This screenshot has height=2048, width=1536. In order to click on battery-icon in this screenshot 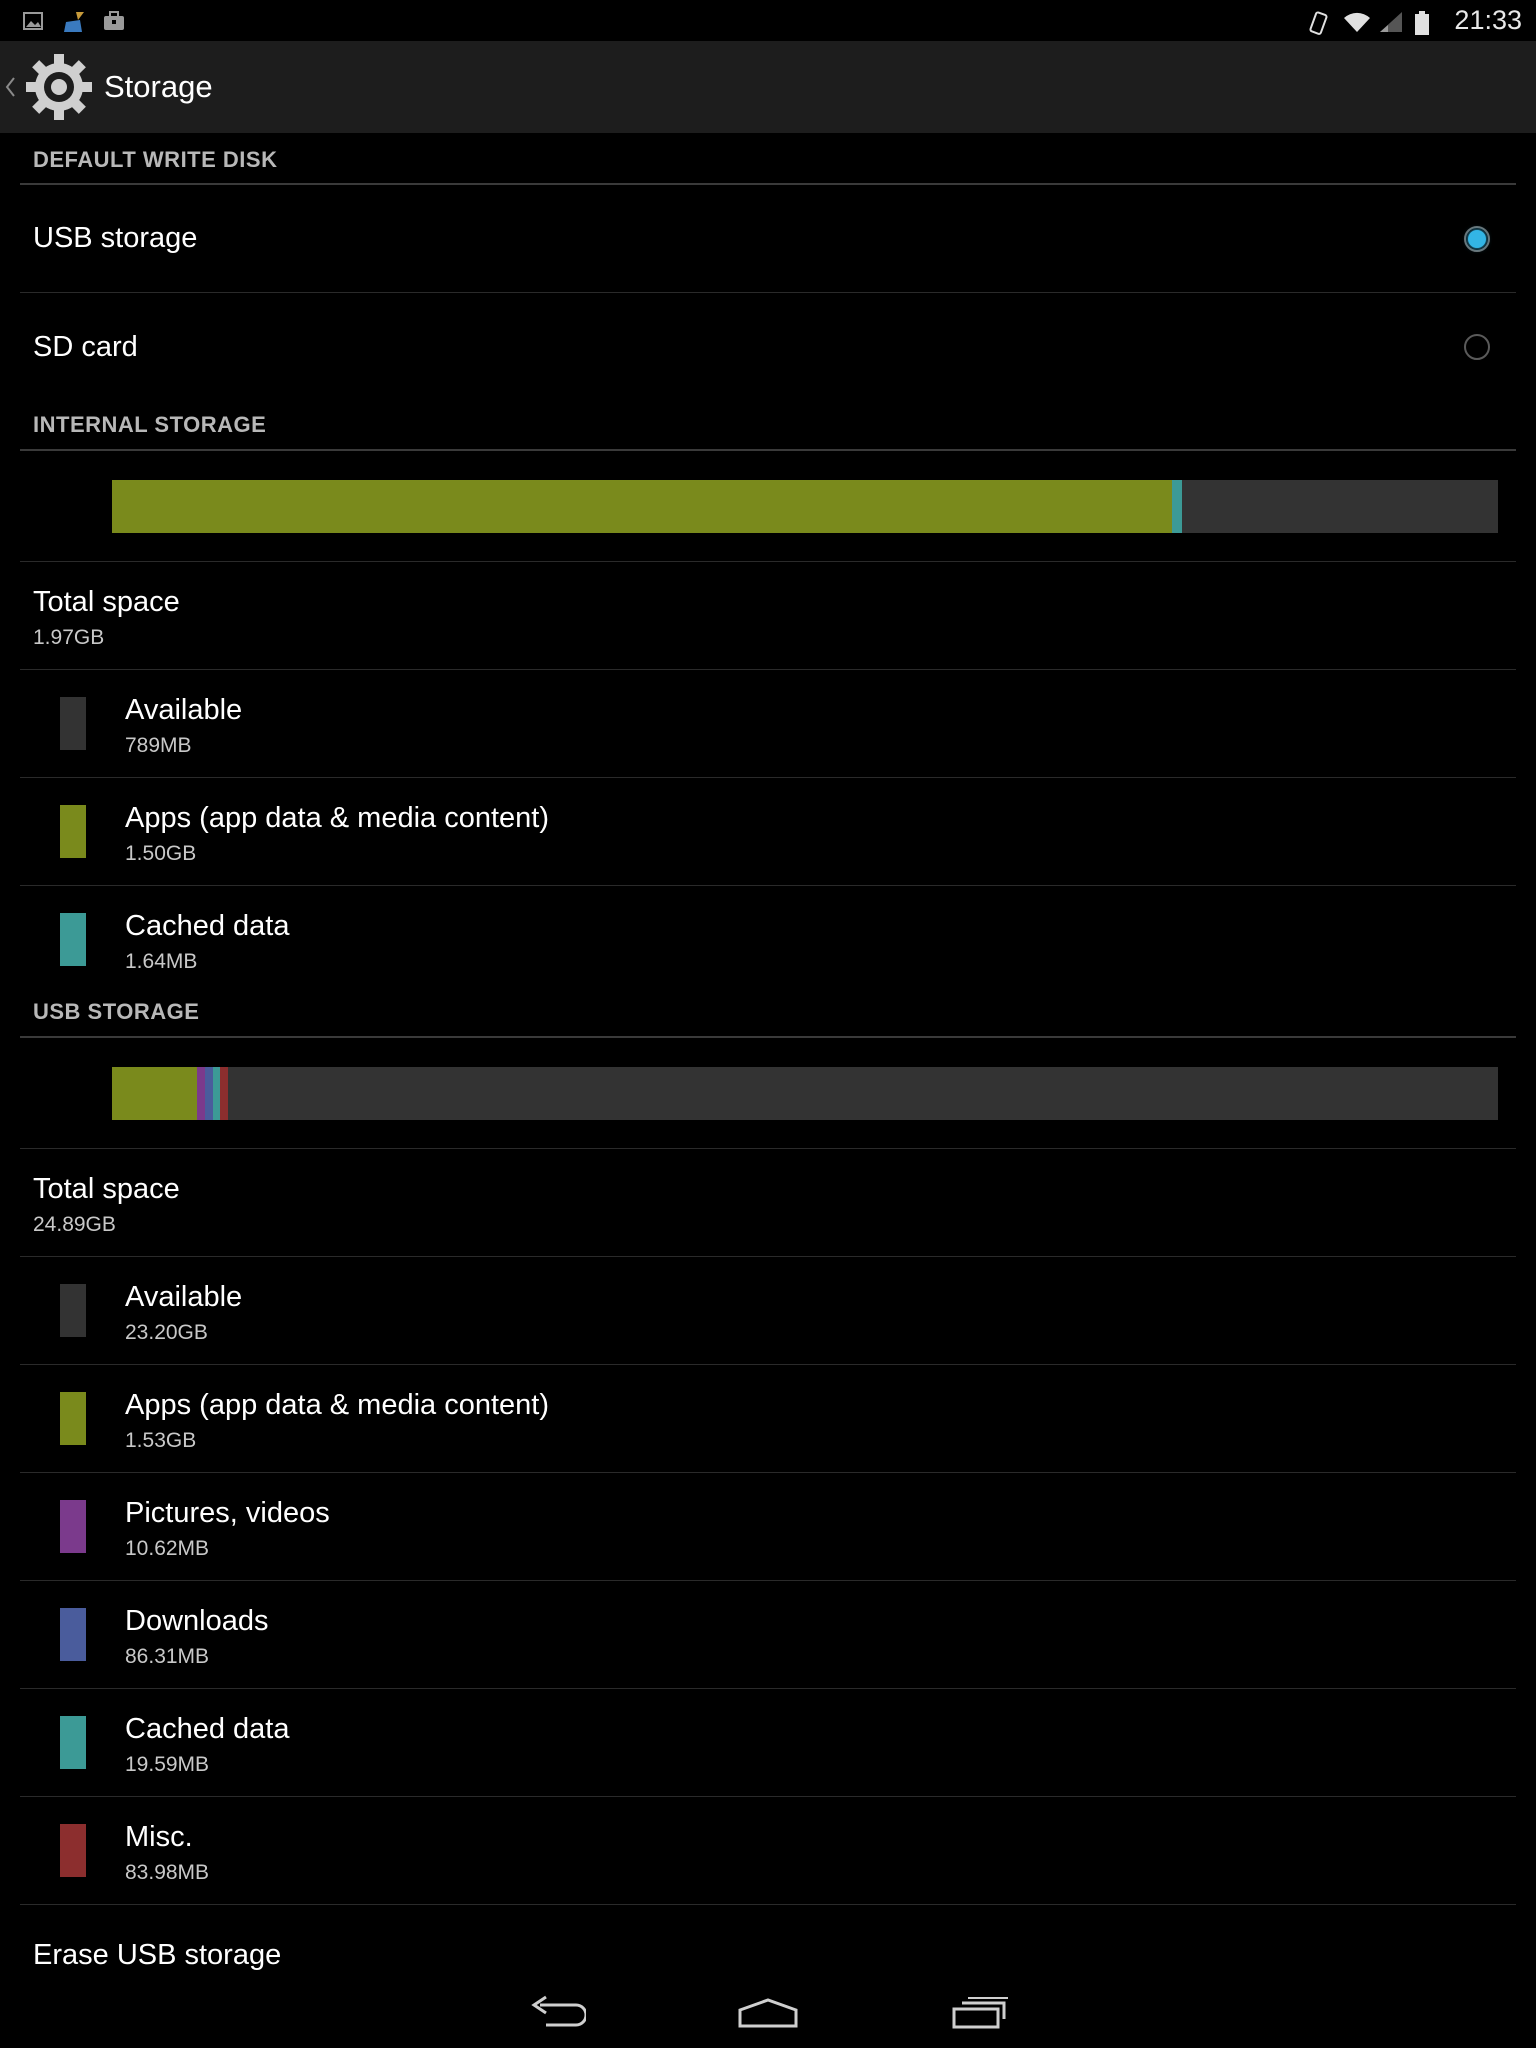, I will do `click(1425, 22)`.